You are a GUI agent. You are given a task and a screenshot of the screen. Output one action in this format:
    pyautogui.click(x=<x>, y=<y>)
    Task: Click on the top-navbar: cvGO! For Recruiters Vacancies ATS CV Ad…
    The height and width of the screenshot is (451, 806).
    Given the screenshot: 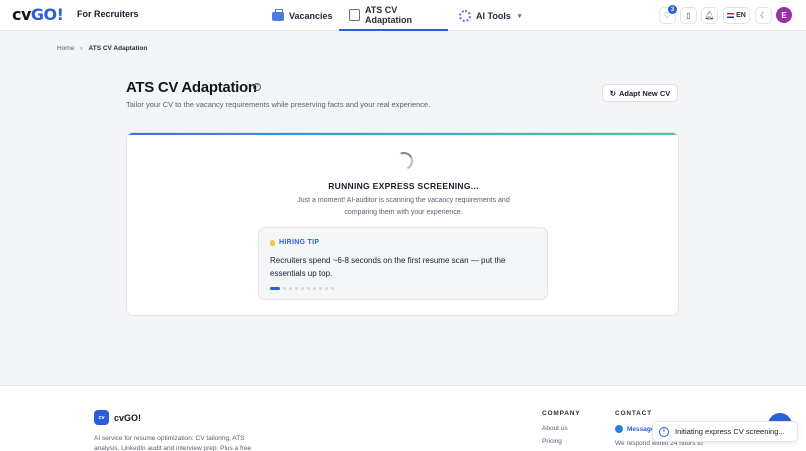 What is the action you would take?
    pyautogui.click(x=403, y=15)
    